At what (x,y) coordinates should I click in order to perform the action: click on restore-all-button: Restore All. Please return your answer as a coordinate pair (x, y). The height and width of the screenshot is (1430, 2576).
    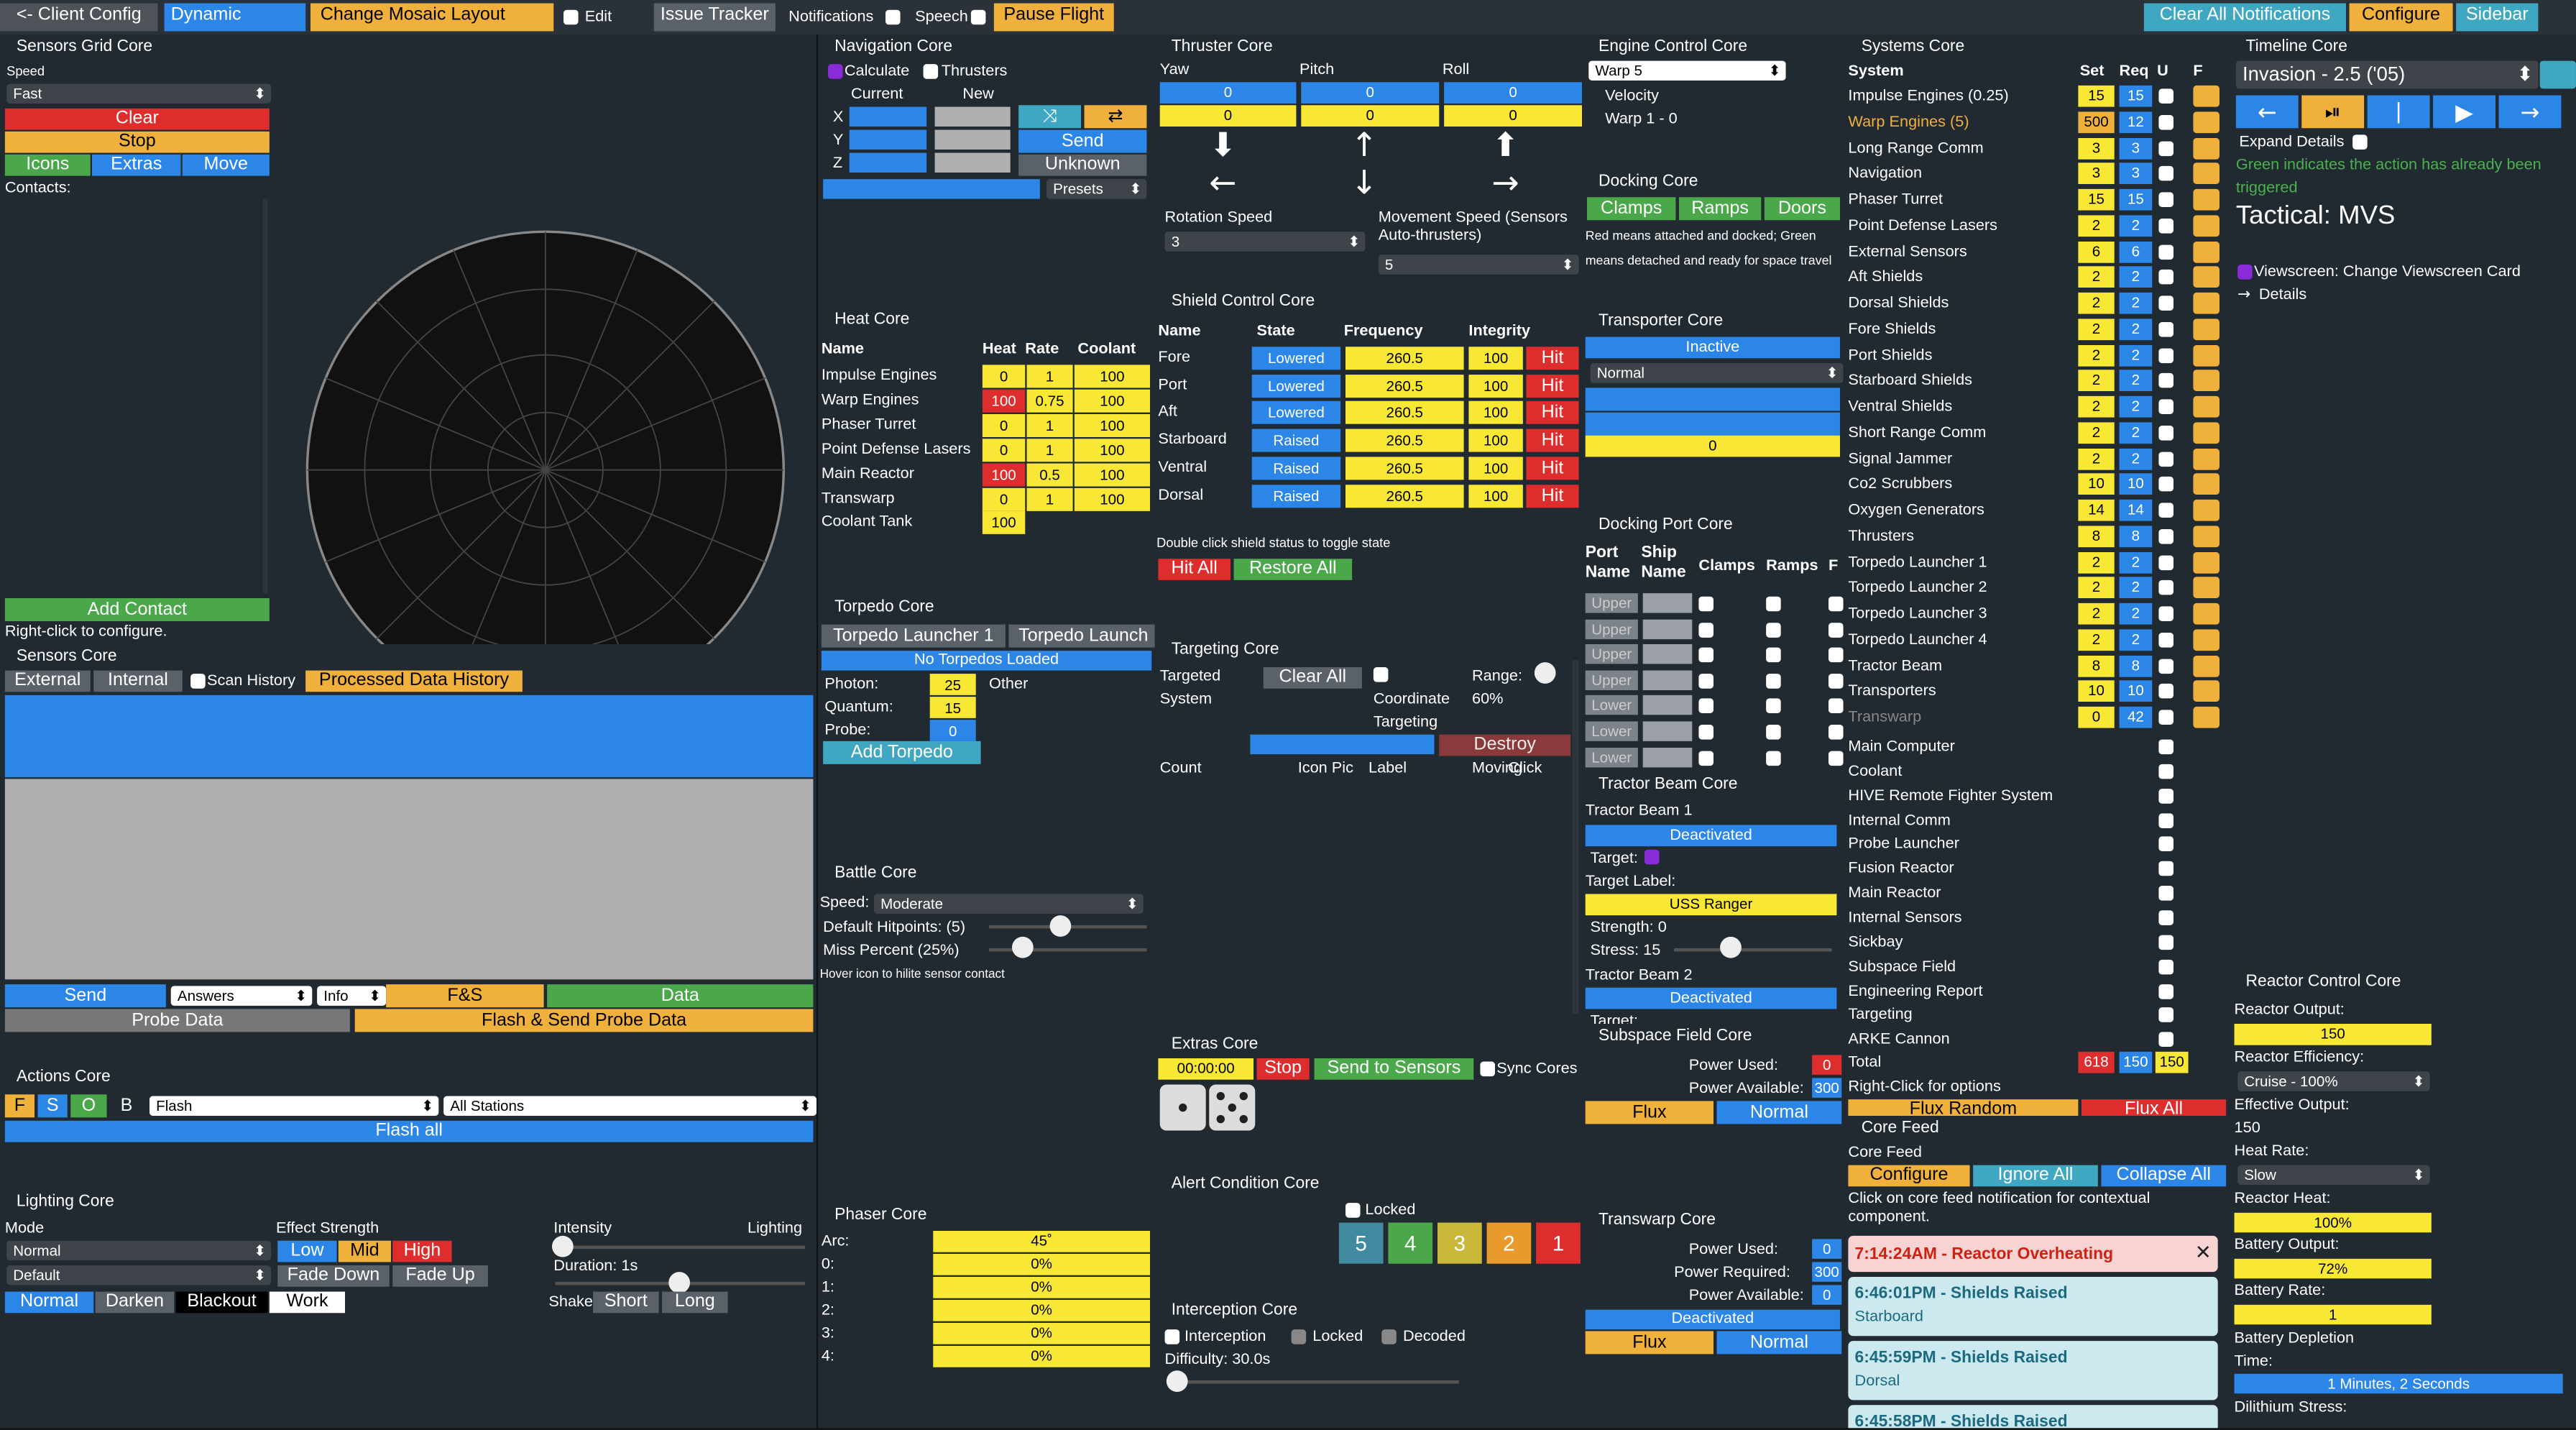
    Looking at the image, I should click on (1293, 569).